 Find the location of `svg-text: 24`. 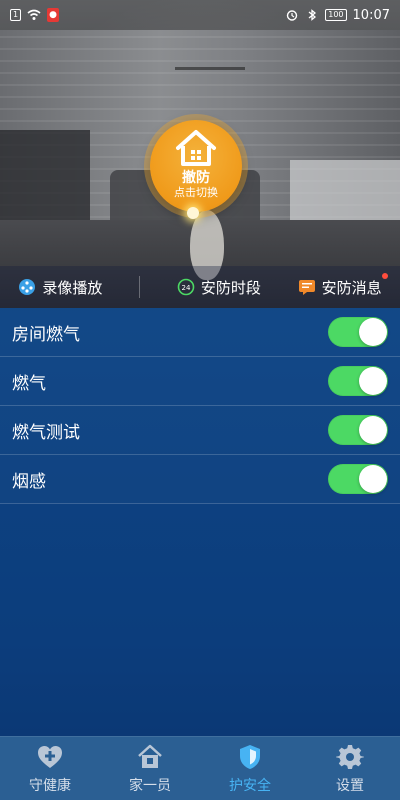

svg-text: 24 is located at coordinates (185, 288).